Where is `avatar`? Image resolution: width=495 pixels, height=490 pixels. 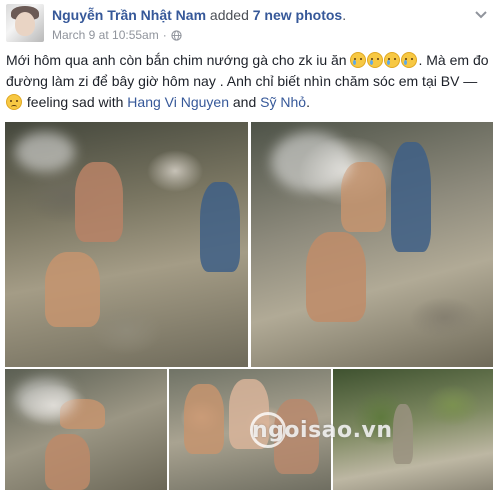 avatar is located at coordinates (25, 23).